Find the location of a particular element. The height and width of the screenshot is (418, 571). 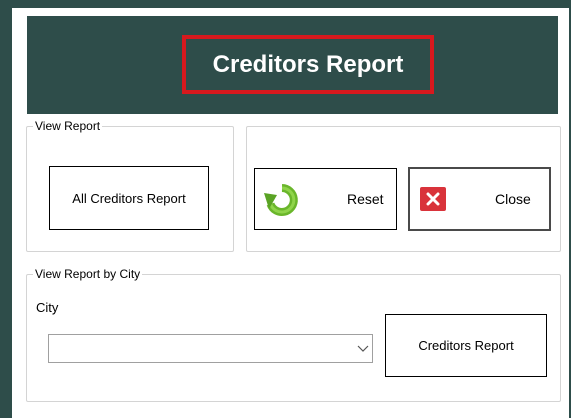

refresh-icon is located at coordinates (282, 200).